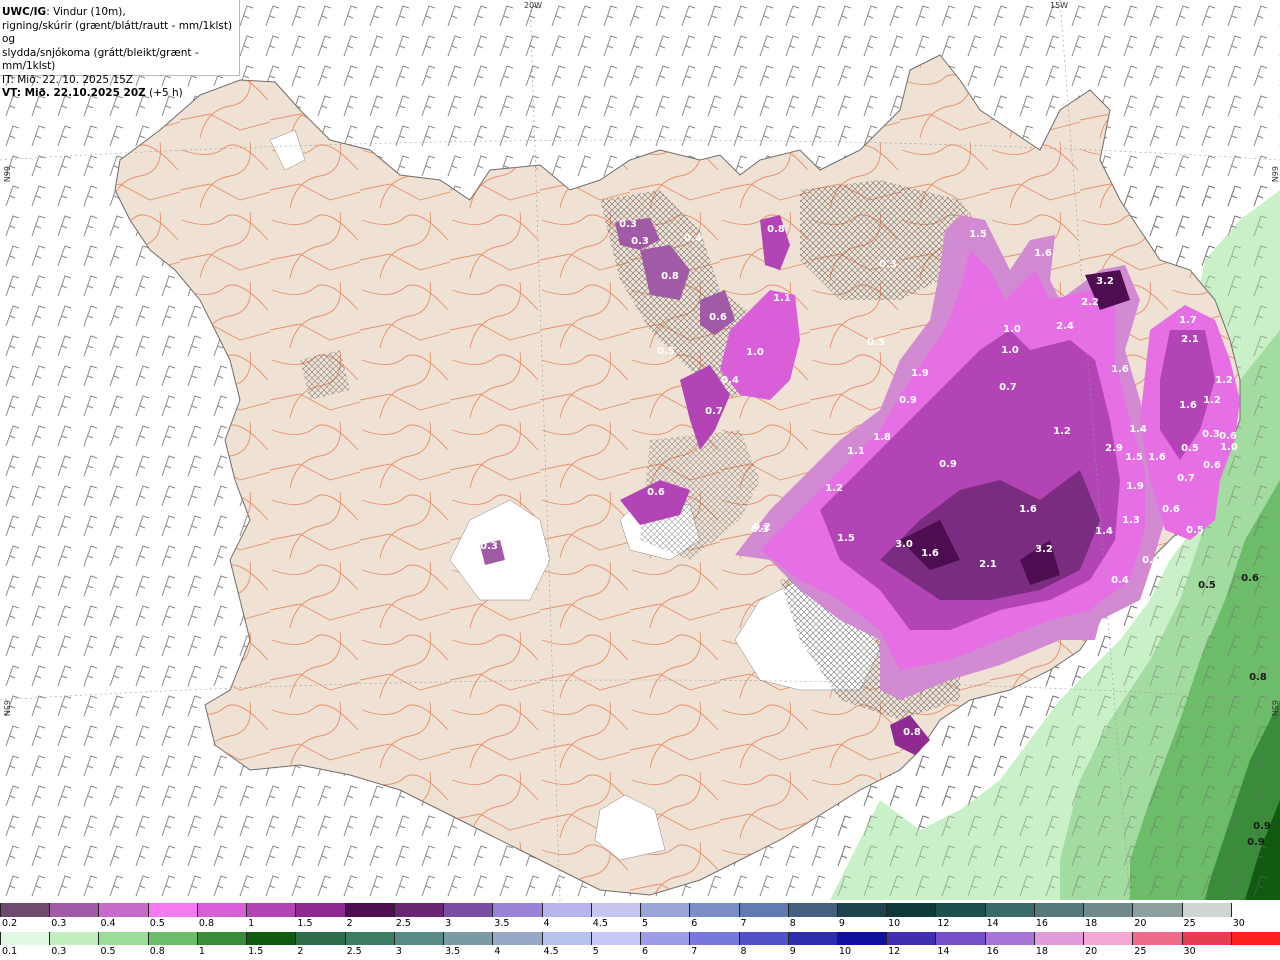 Image resolution: width=1280 pixels, height=960 pixels. Describe the element at coordinates (1256, 842) in the screenshot. I see `rain-value-label: 0.9` at that location.